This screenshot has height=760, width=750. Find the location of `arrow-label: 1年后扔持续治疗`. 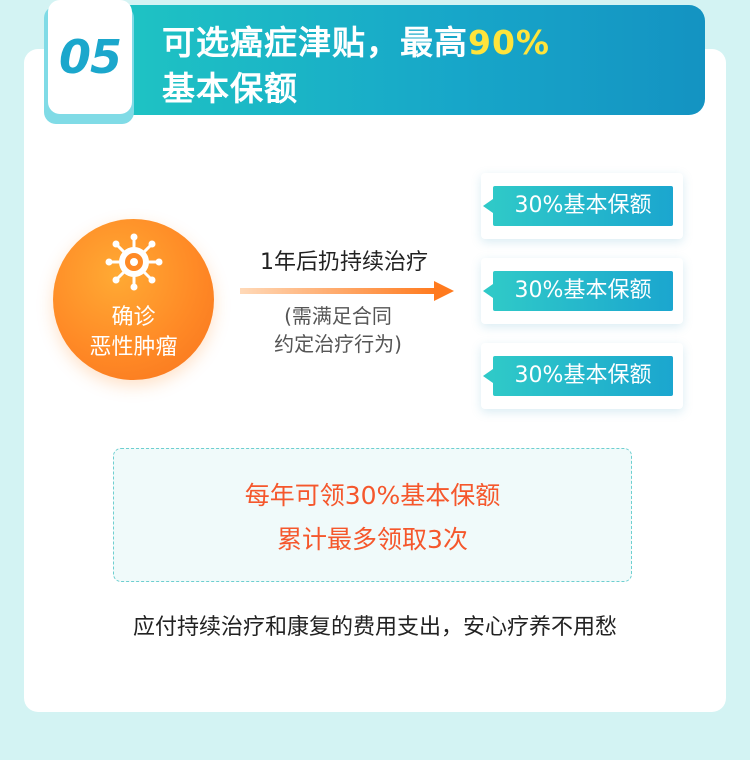

arrow-label: 1年后扔持续治疗 is located at coordinates (344, 262).